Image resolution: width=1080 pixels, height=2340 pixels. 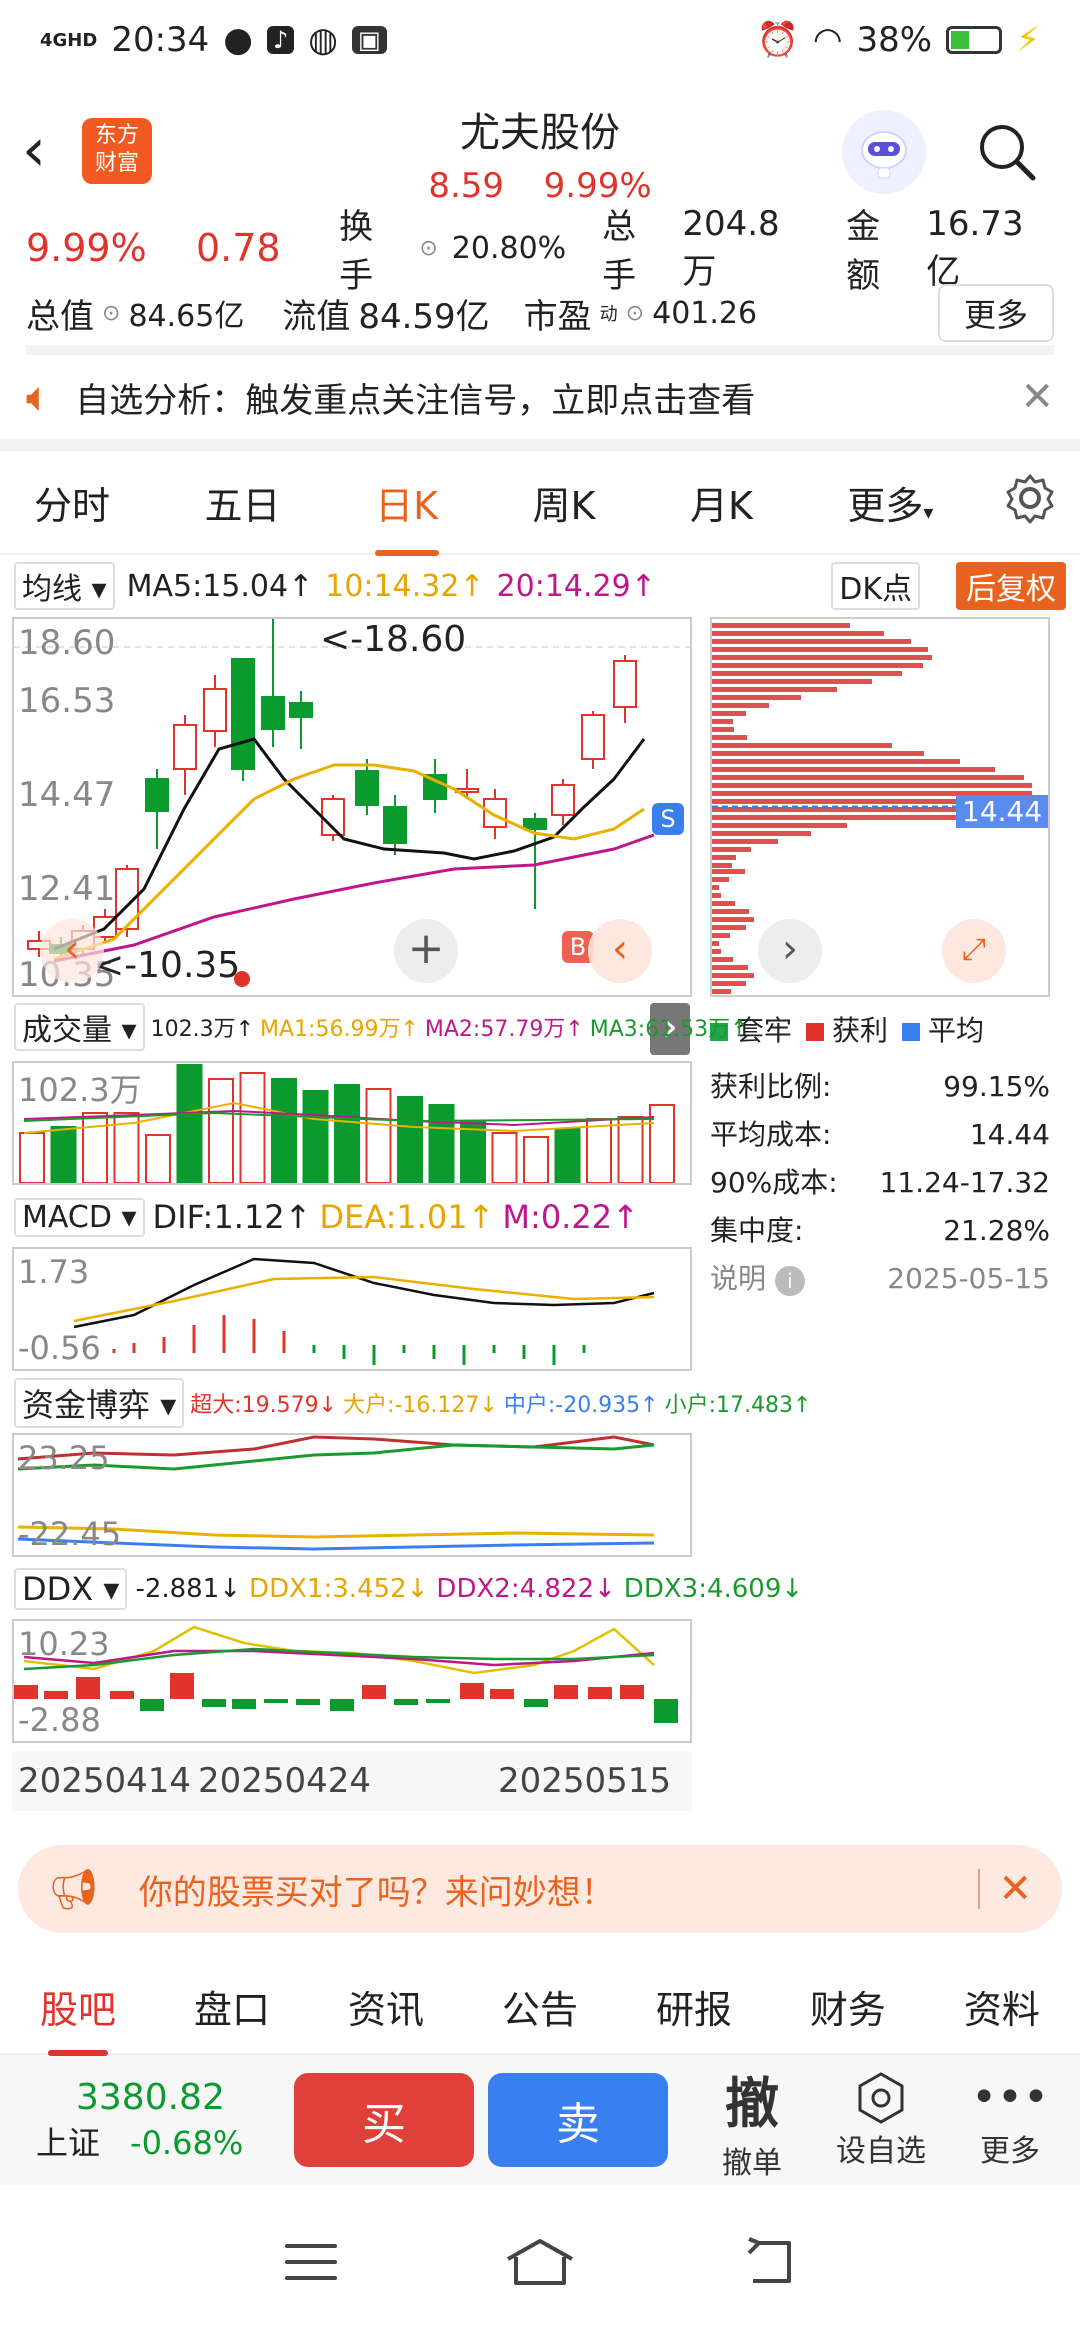 I want to click on menu-icon, so click(x=311, y=2264).